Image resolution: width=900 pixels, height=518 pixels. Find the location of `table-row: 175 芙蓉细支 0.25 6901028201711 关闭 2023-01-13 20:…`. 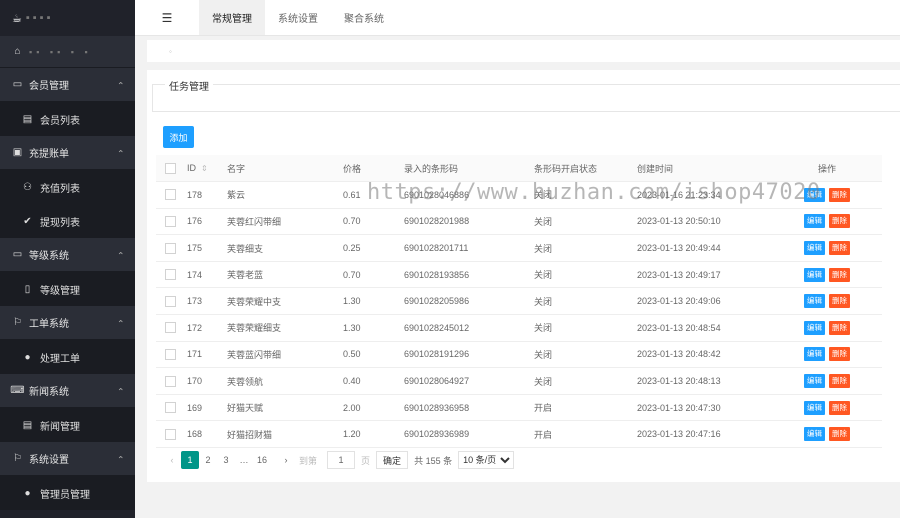

table-row: 175 芙蓉细支 0.25 6901028201711 关闭 2023-01-13 20:… is located at coordinates (519, 248).